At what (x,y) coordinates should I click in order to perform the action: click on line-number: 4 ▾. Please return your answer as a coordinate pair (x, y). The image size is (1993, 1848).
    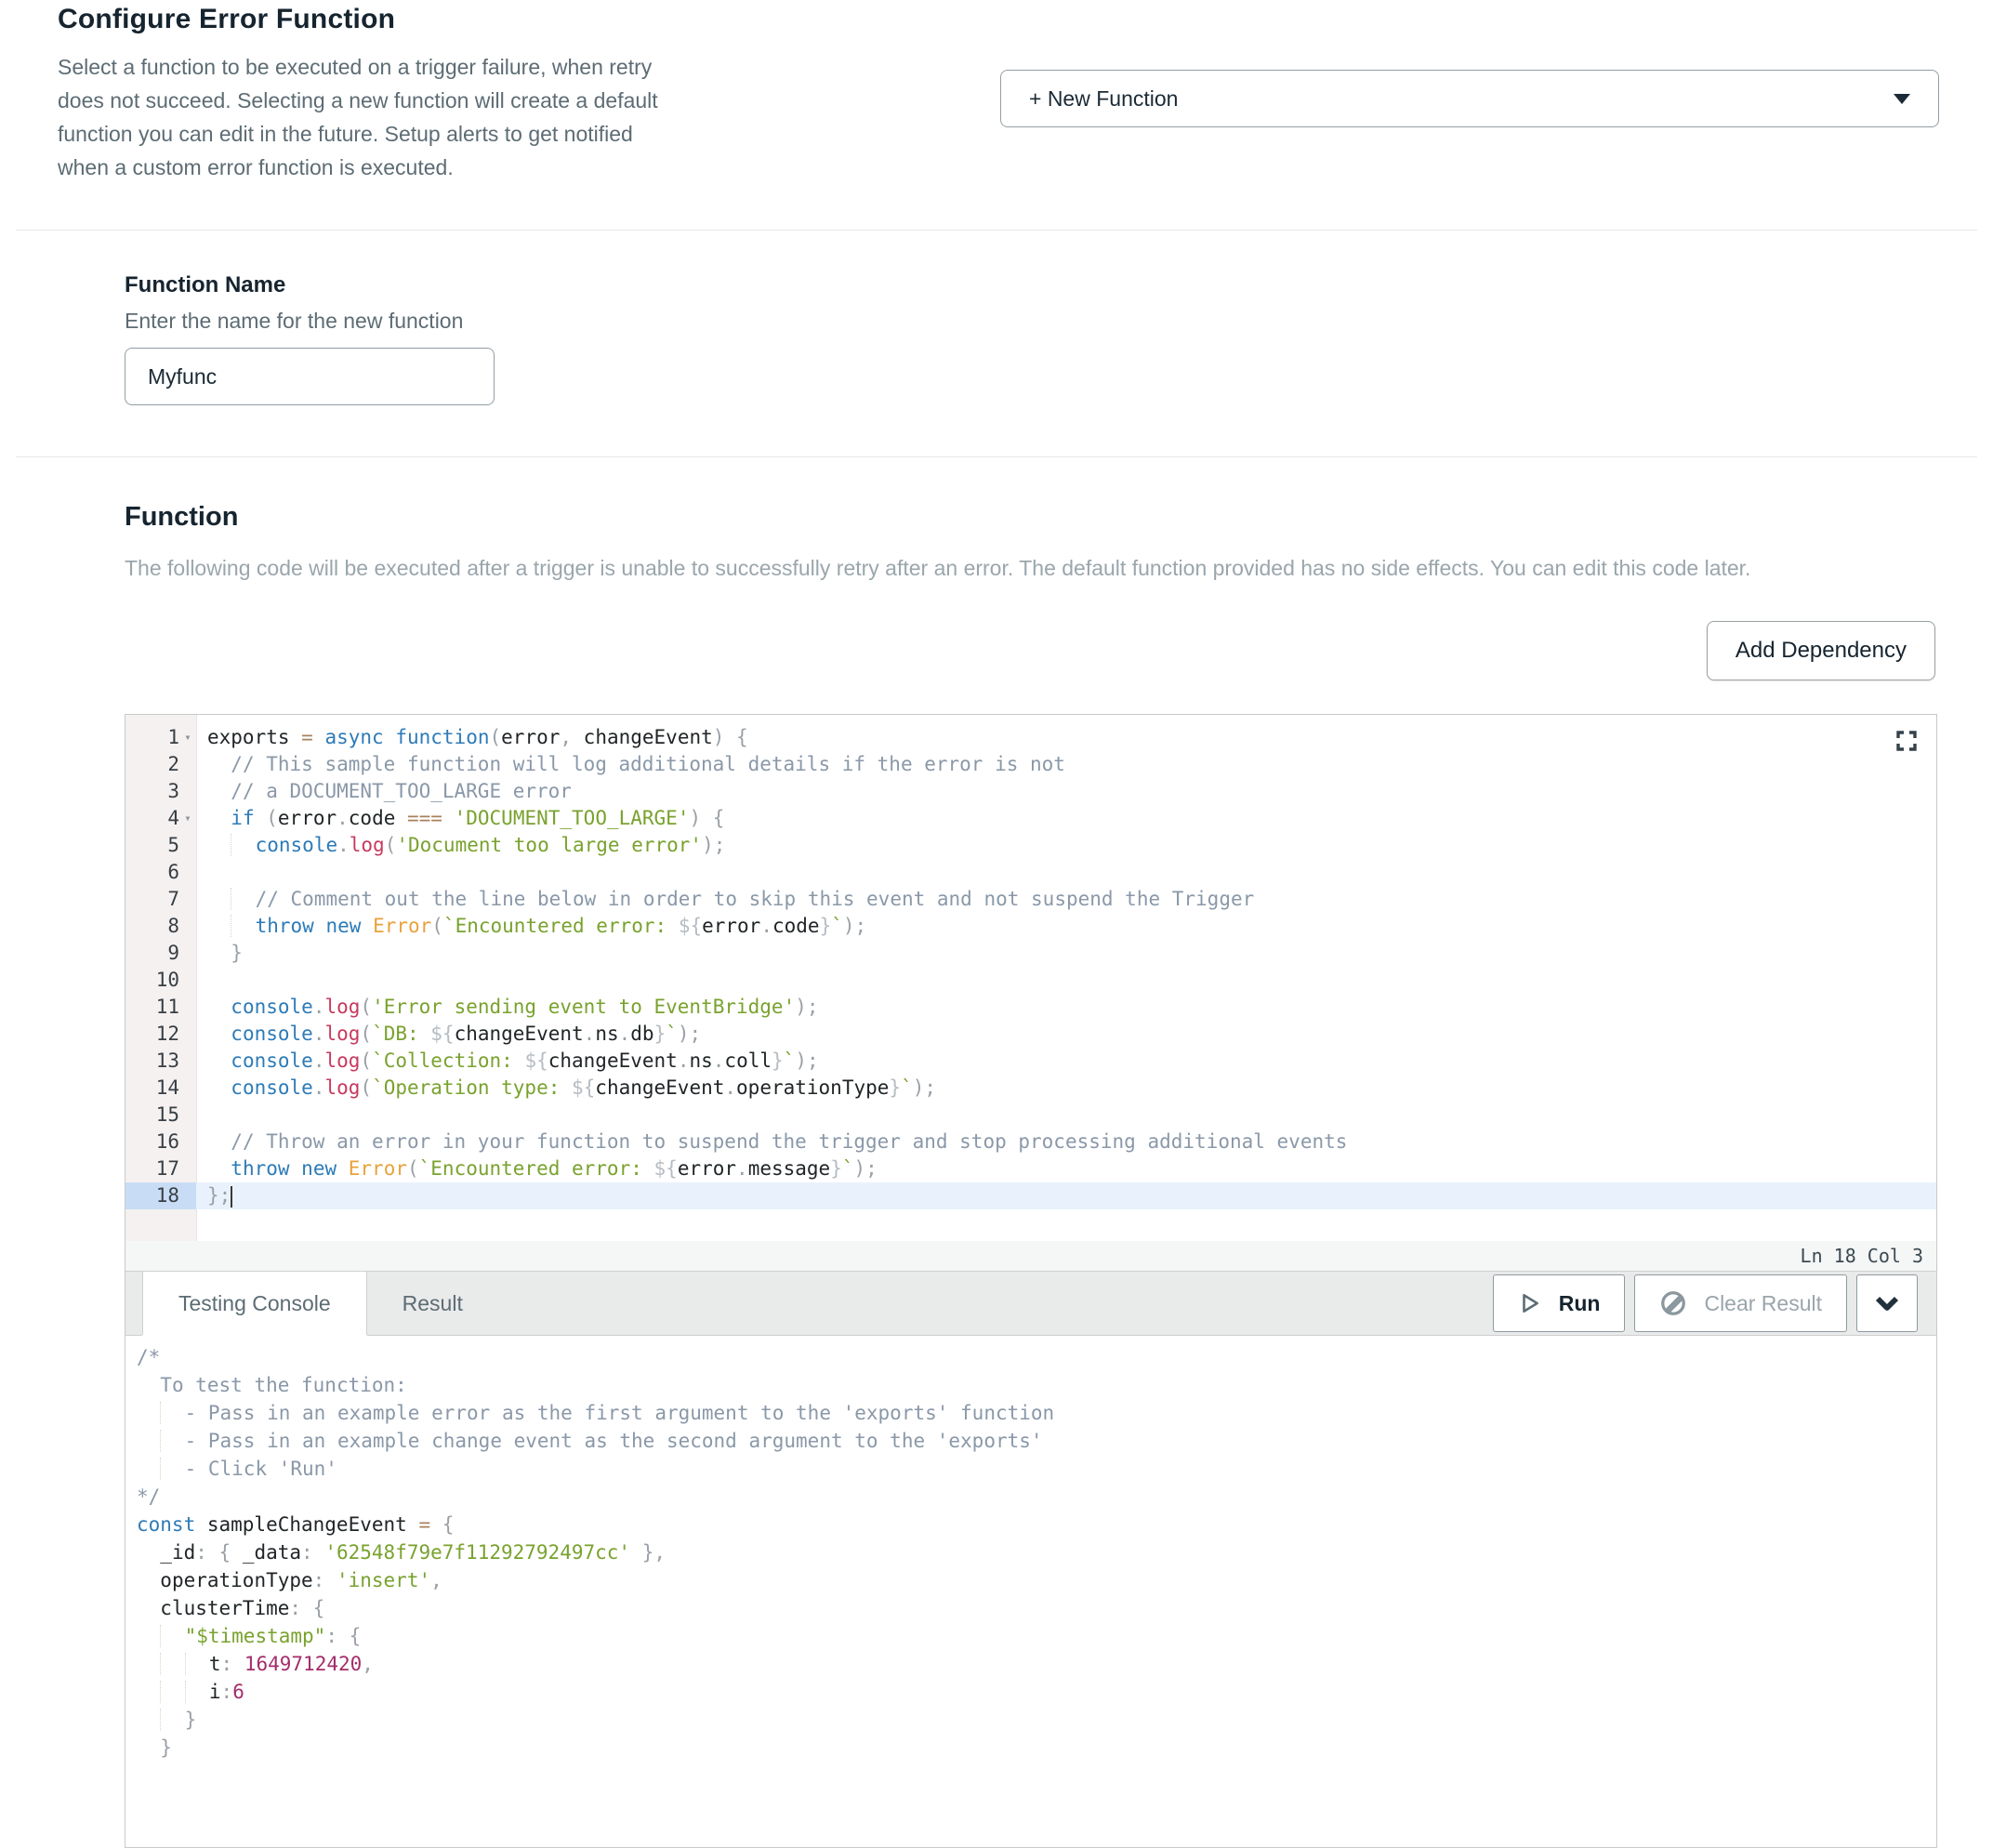
    Looking at the image, I should click on (160, 818).